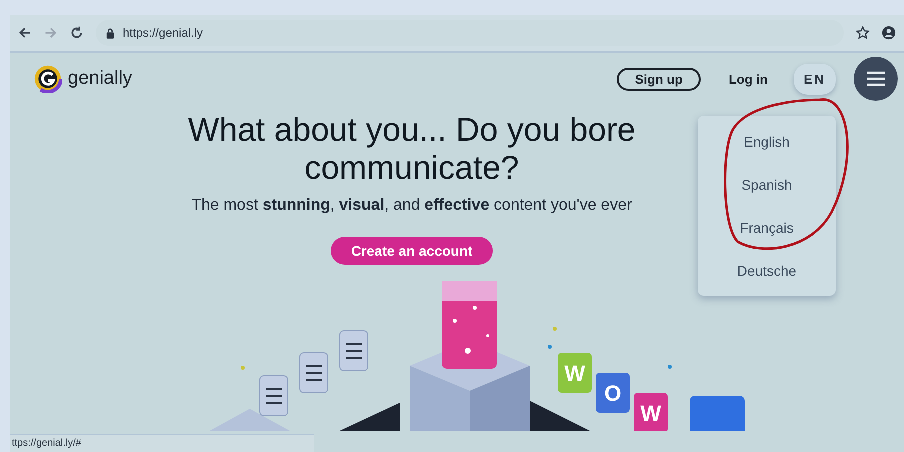  I want to click on sign-up-button: Sign up, so click(659, 79).